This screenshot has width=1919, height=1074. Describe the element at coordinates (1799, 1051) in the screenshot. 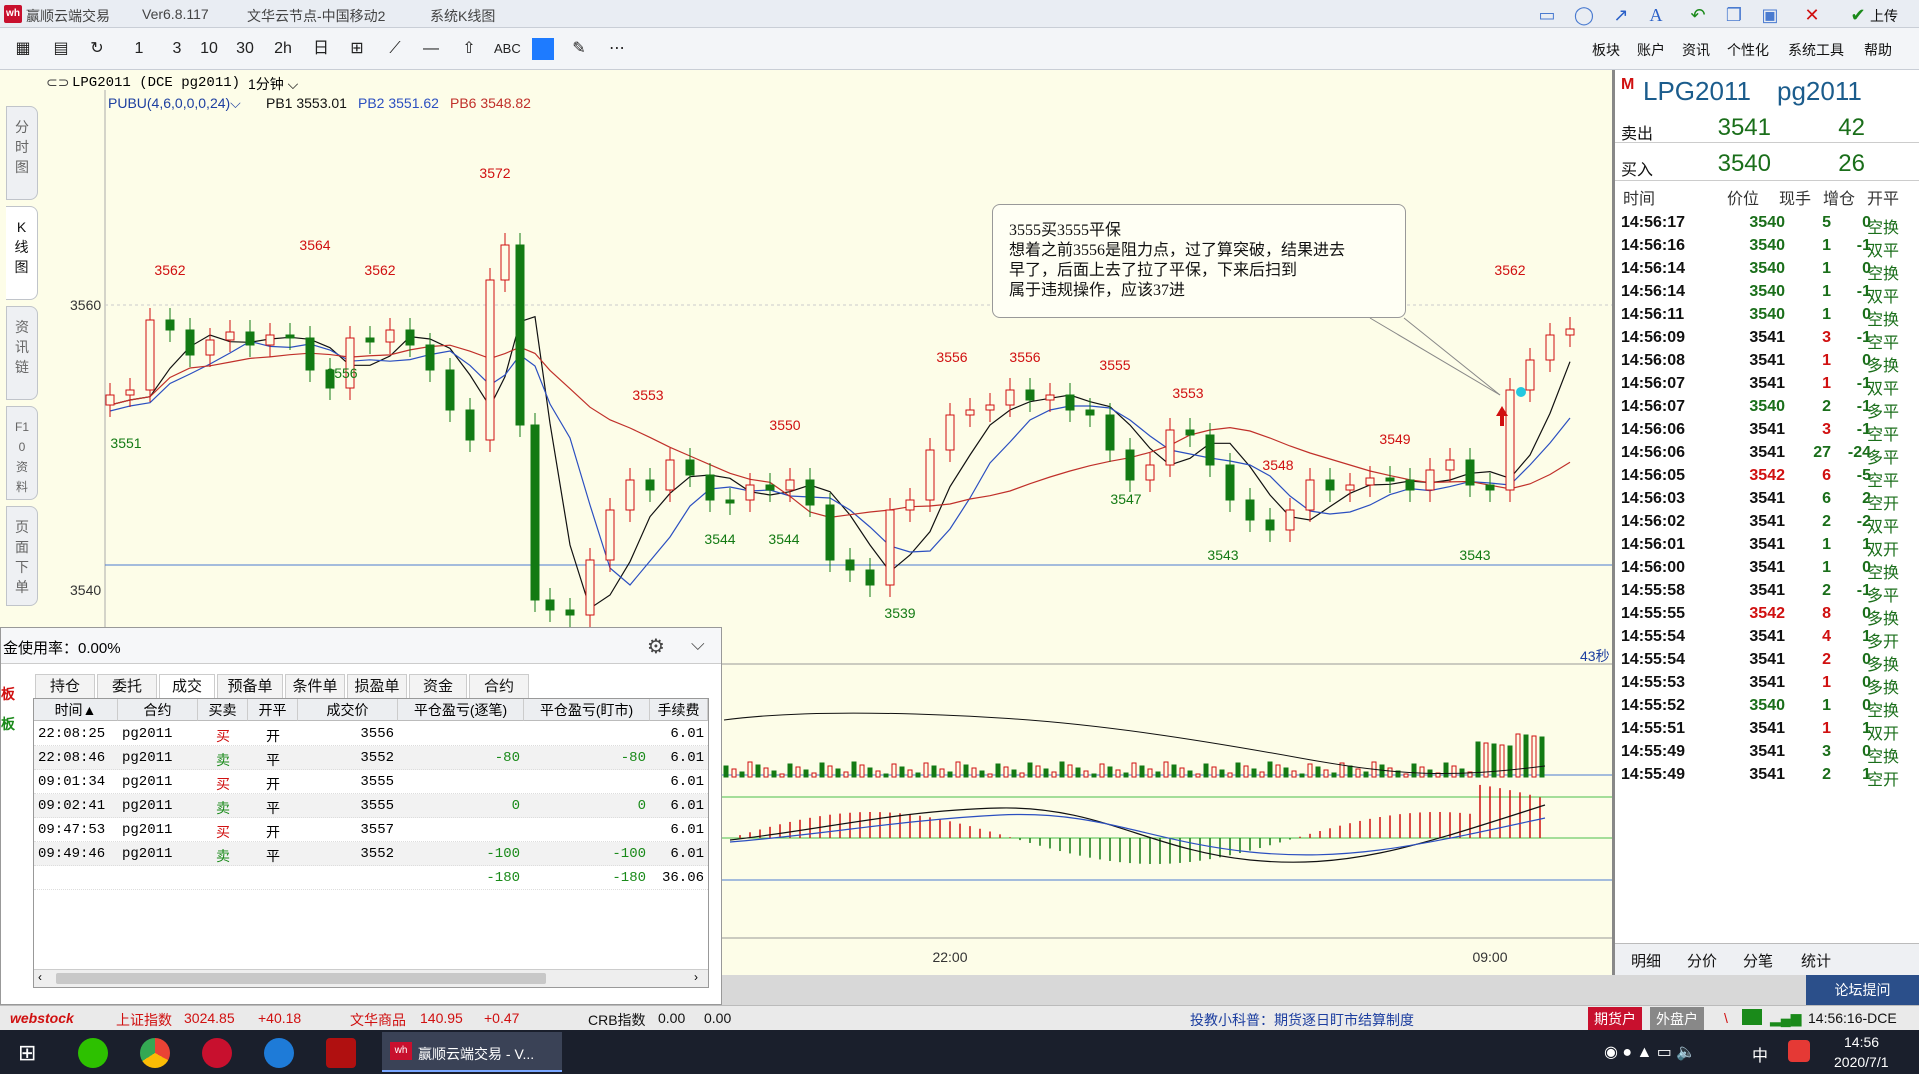

I see `tray-app-icon` at that location.